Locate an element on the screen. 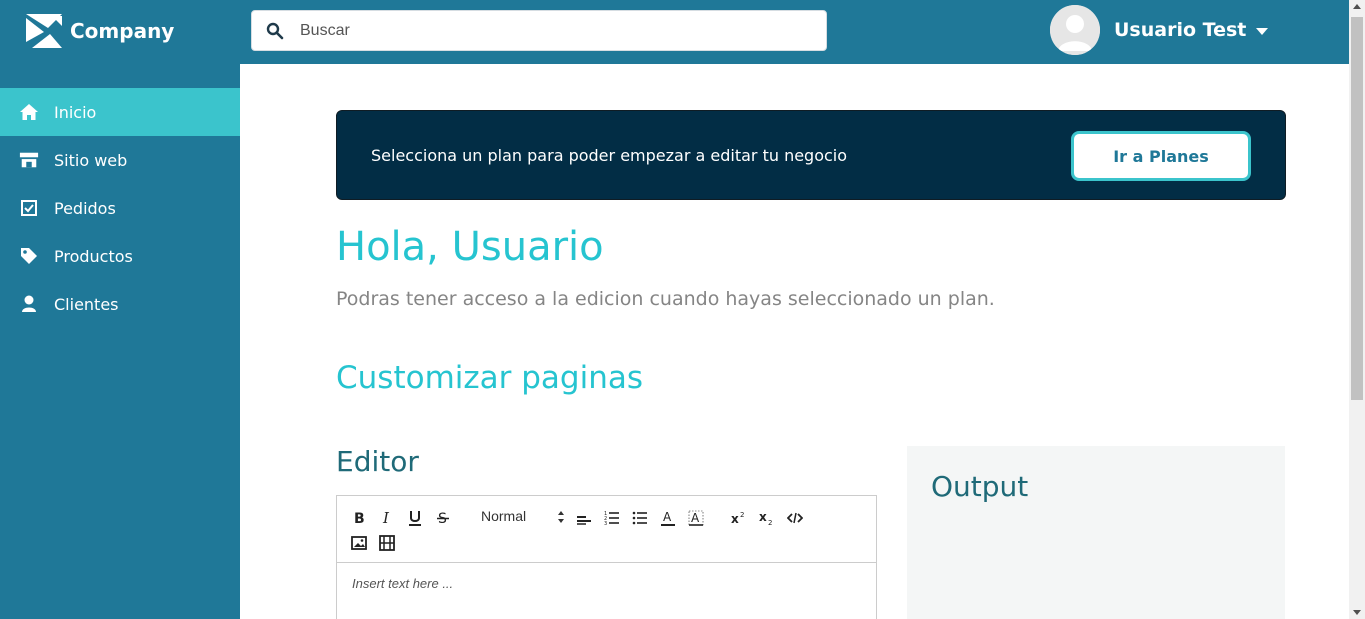 The image size is (1365, 619). output-title: Output is located at coordinates (980, 486).